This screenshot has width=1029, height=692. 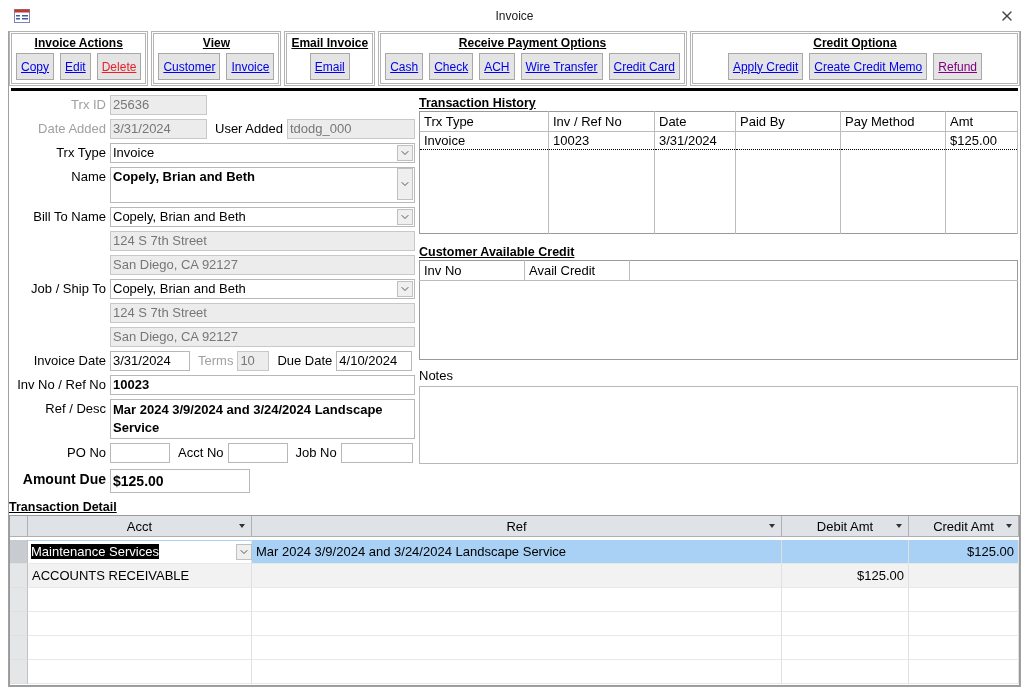 What do you see at coordinates (216, 43) in the screenshot?
I see `group-title: View` at bounding box center [216, 43].